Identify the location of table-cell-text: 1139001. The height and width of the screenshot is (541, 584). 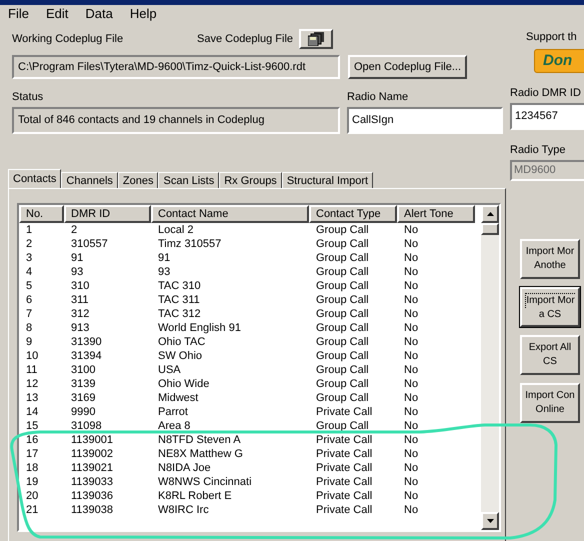
(92, 440).